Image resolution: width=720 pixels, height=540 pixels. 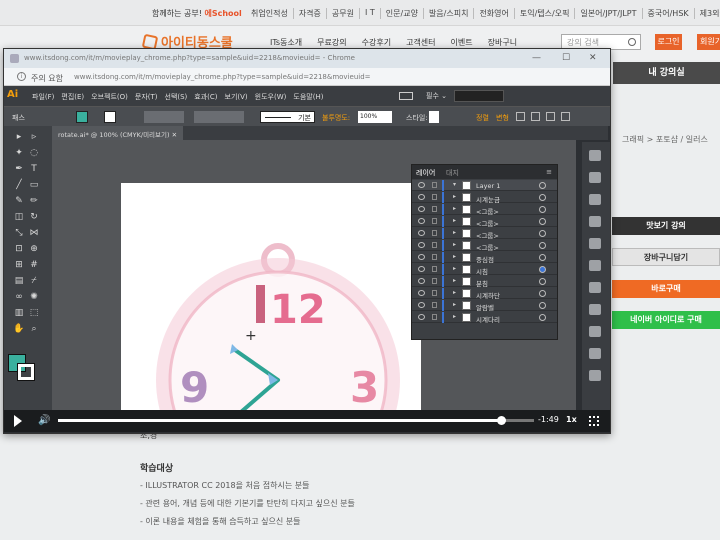 I want to click on layer-row: ▸ 알람벨, so click(x=484, y=306).